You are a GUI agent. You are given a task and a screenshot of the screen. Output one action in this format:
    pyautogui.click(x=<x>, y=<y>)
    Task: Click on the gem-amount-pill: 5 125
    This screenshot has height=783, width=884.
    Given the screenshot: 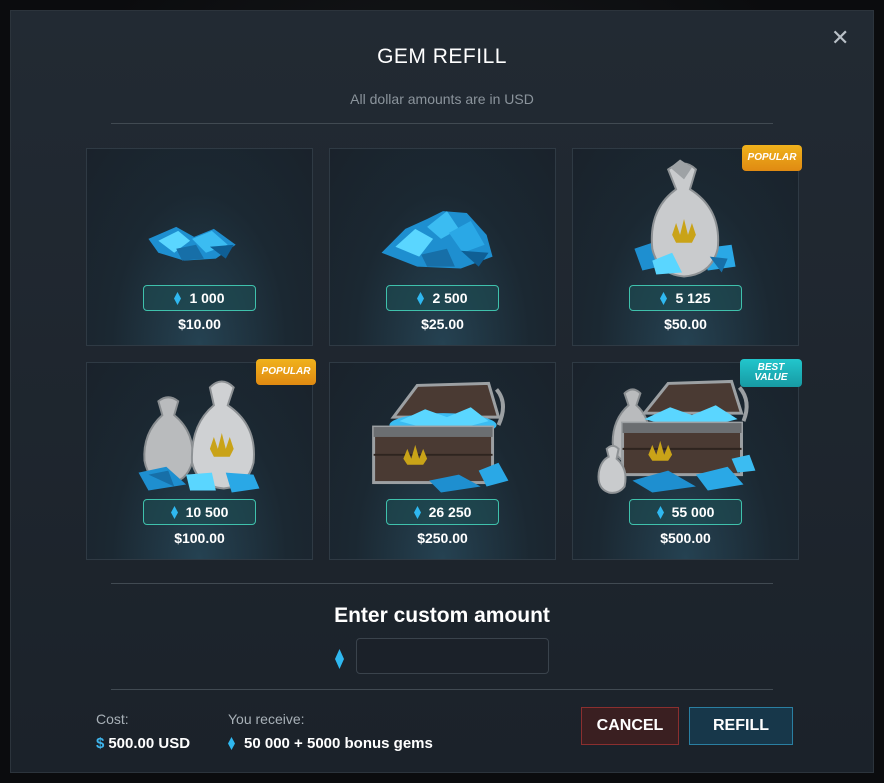 What is the action you would take?
    pyautogui.click(x=685, y=298)
    